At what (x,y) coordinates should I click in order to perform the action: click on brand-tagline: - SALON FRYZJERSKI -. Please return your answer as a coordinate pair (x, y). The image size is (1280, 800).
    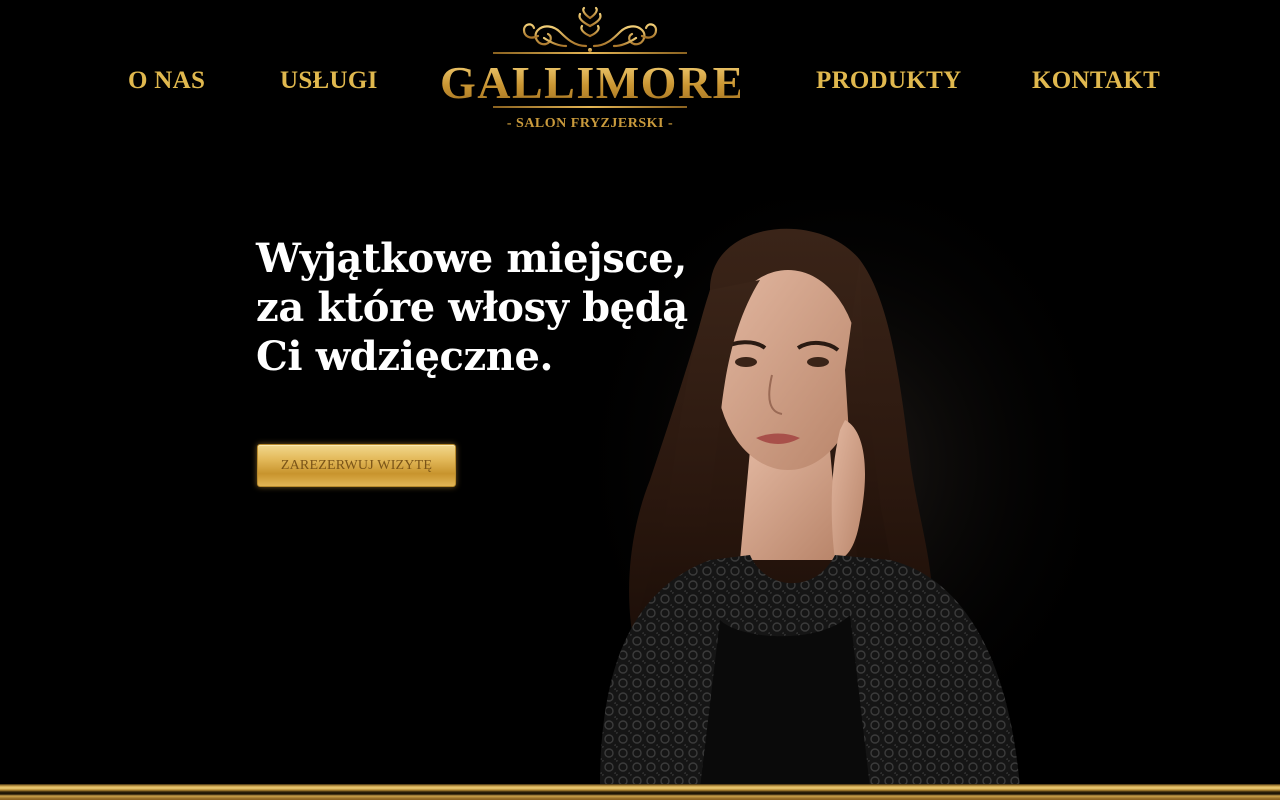
    Looking at the image, I should click on (590, 123).